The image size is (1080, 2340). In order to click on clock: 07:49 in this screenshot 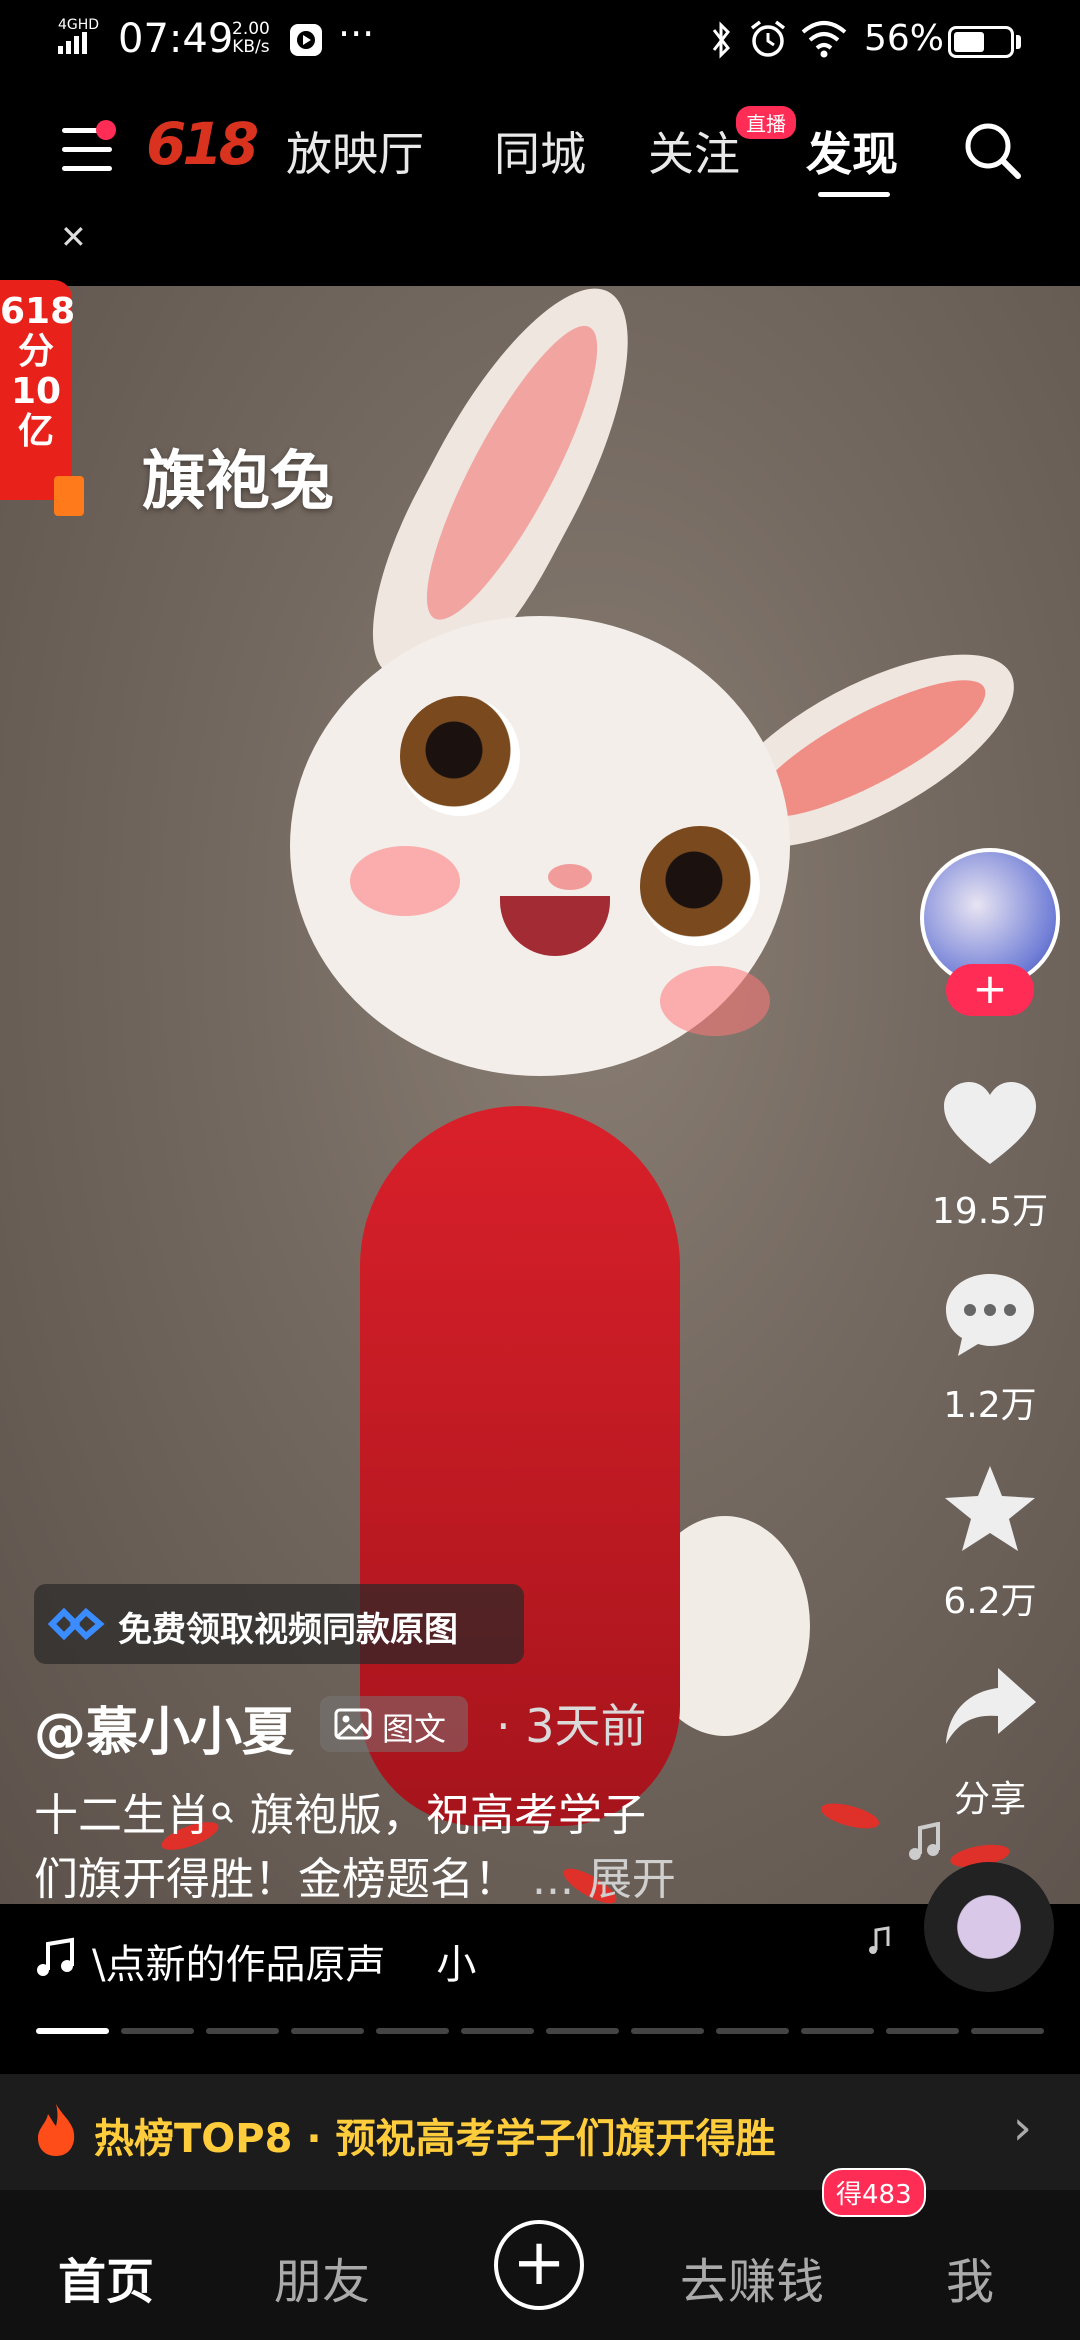, I will do `click(176, 39)`.